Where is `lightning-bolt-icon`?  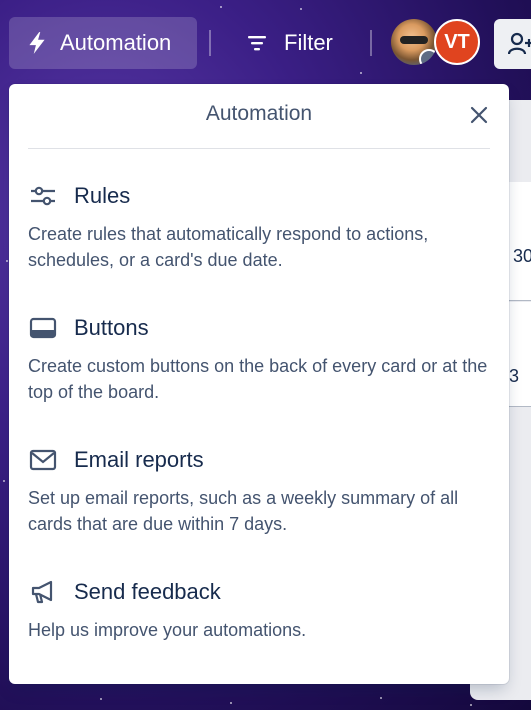
lightning-bolt-icon is located at coordinates (37, 43).